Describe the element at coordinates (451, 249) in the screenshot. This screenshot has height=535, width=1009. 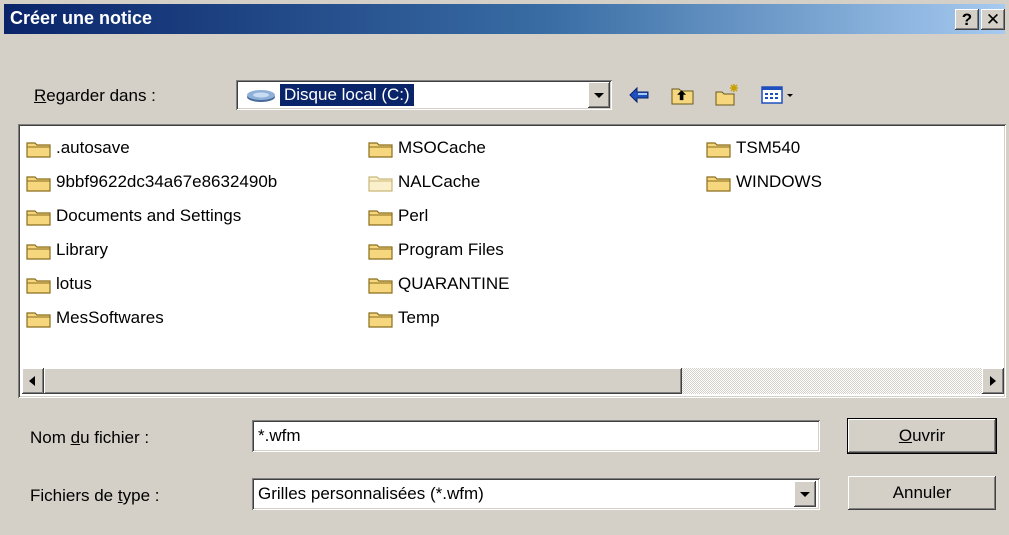
I see `folder-name: Program Files` at that location.